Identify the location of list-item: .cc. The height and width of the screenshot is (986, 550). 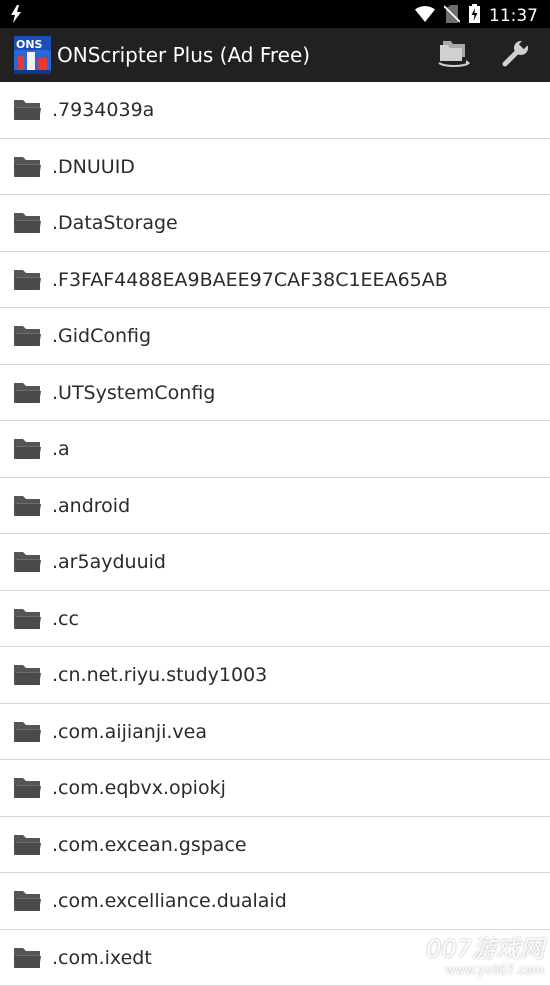
(275, 619).